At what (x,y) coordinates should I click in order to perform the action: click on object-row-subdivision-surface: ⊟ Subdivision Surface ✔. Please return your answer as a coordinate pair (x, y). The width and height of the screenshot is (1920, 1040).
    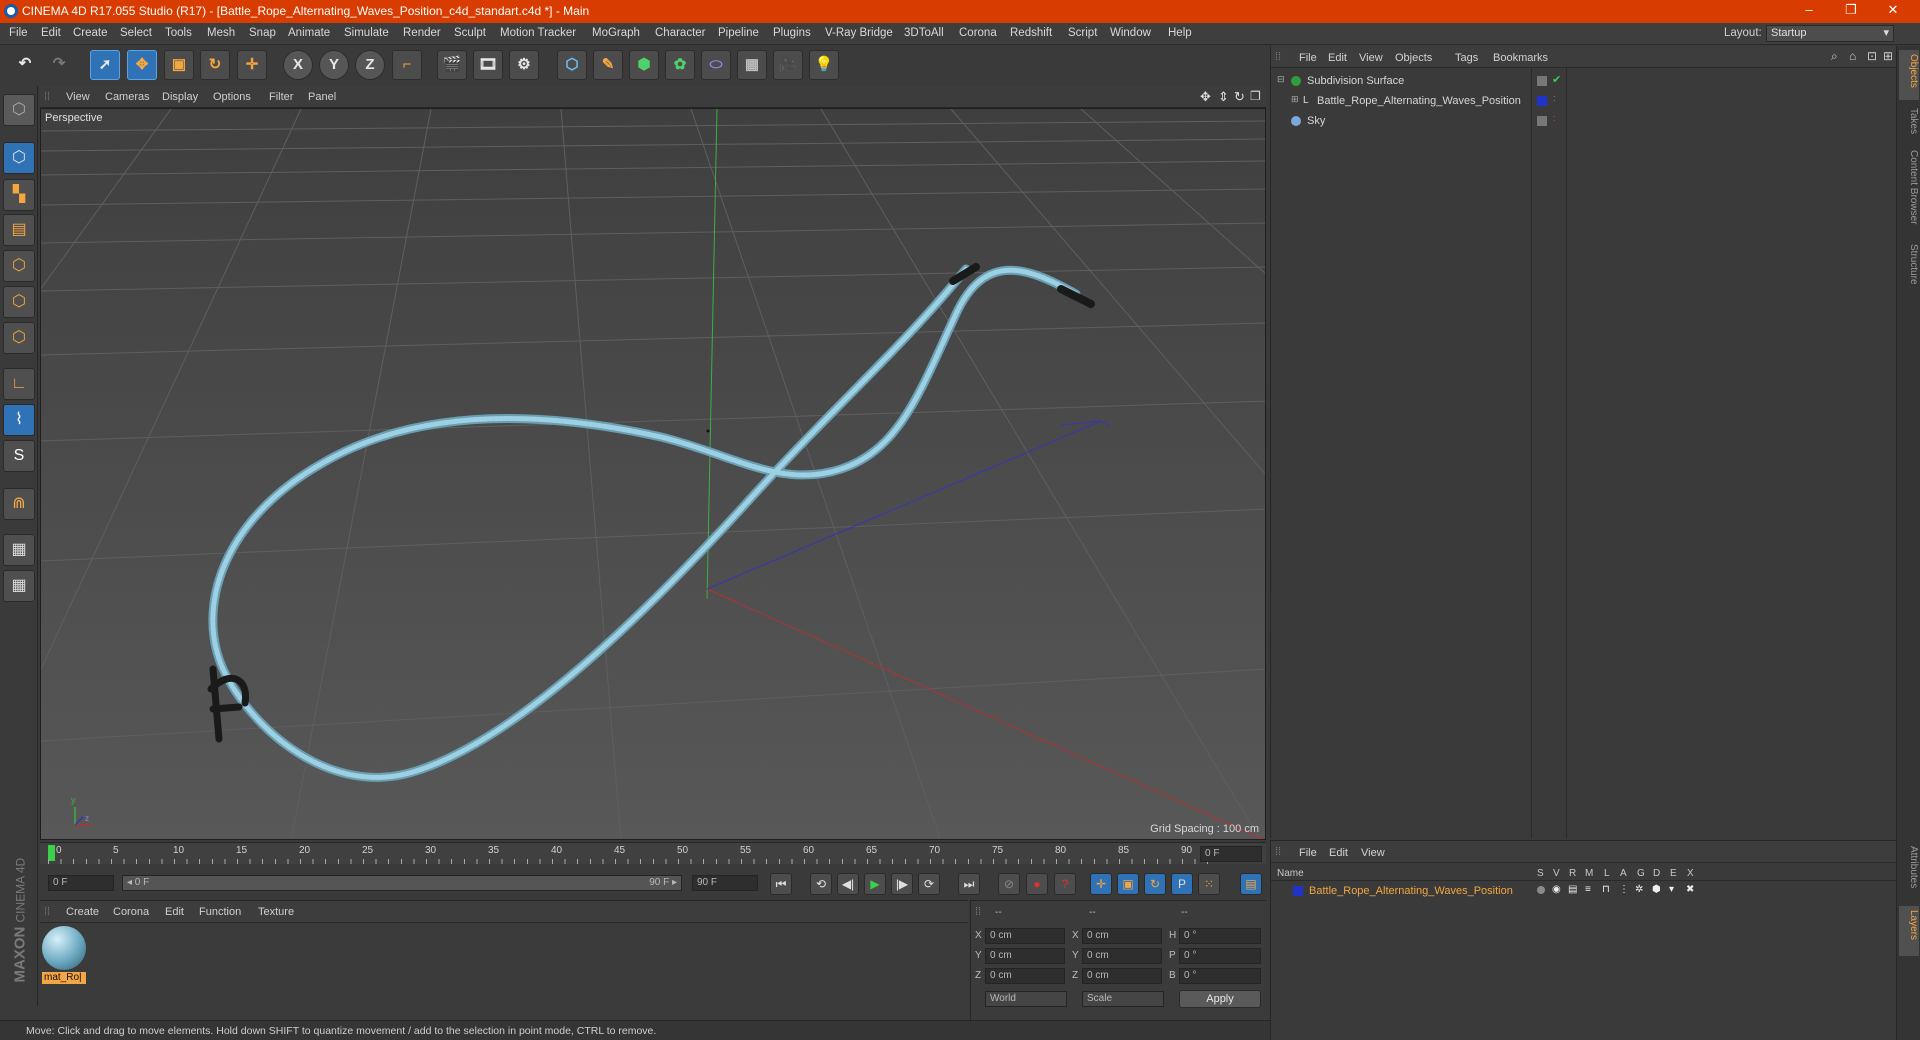
    Looking at the image, I should click on (1584, 82).